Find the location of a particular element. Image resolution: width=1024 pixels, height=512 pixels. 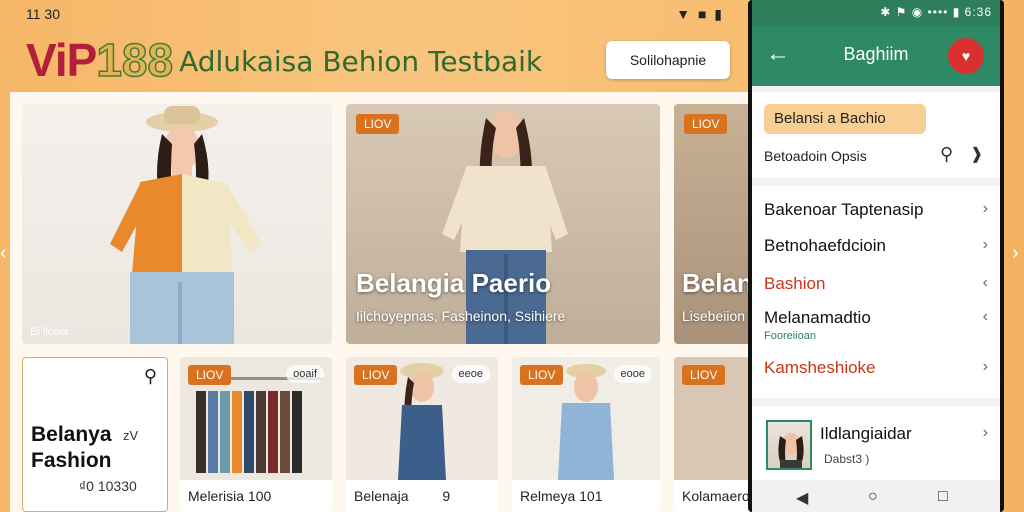

category-chip: Belansi a Bachio is located at coordinates (845, 119).